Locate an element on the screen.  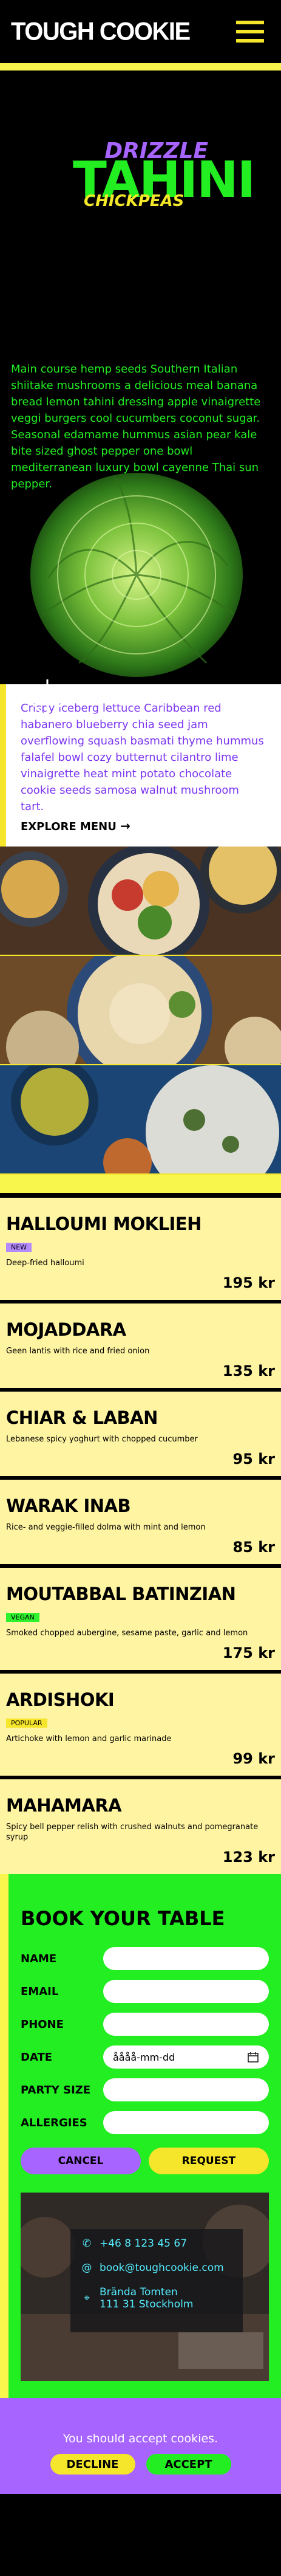
food-photo-dips is located at coordinates (140, 1120).